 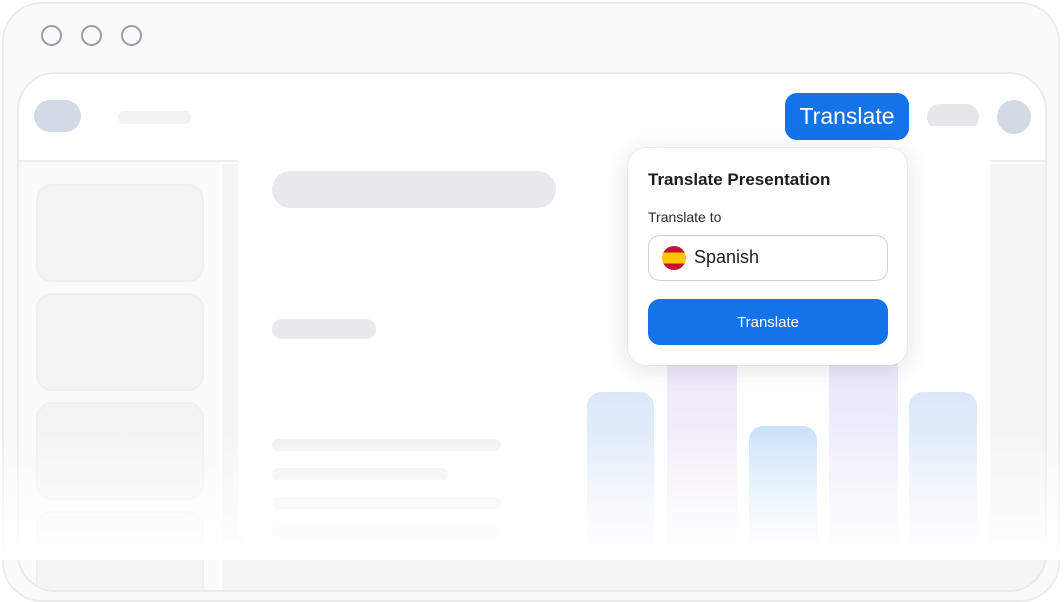 I want to click on document-title-placeholder, so click(x=154, y=117).